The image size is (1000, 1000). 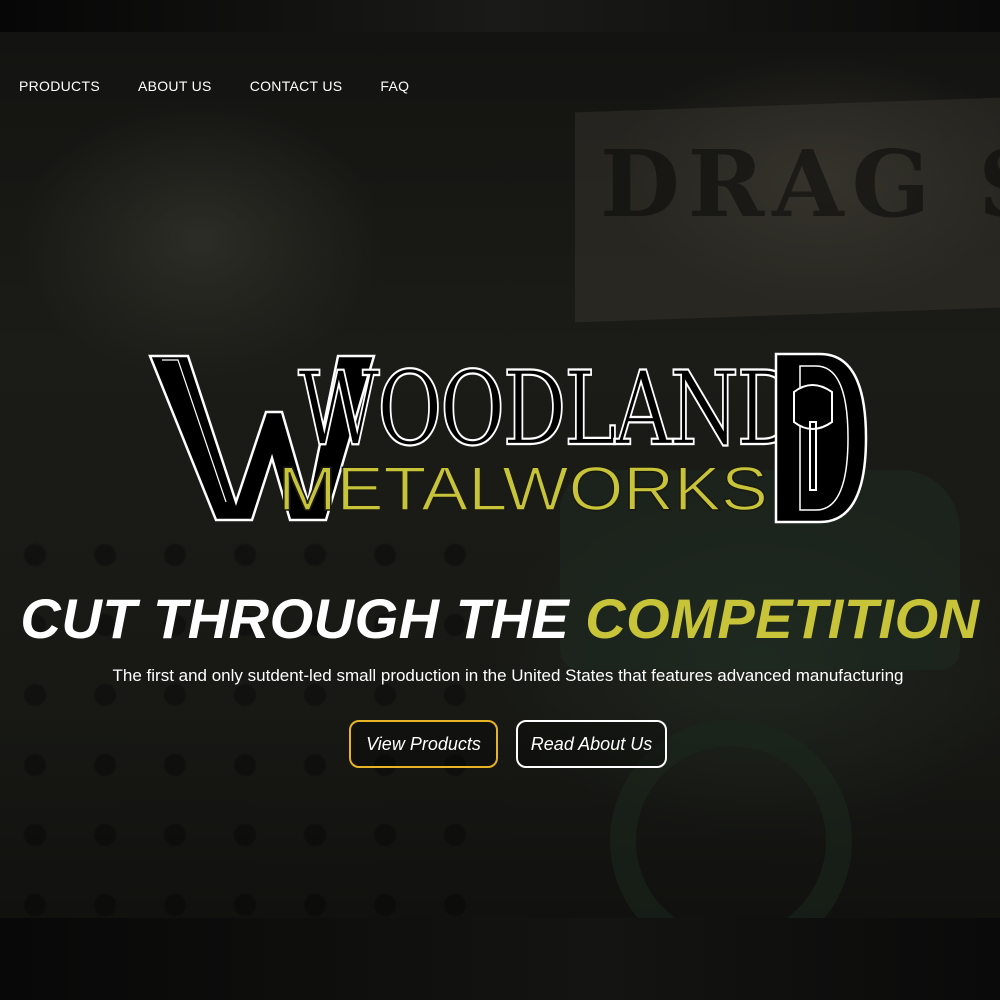 What do you see at coordinates (548, 410) in the screenshot?
I see `logo-line1: WOODLAND` at bounding box center [548, 410].